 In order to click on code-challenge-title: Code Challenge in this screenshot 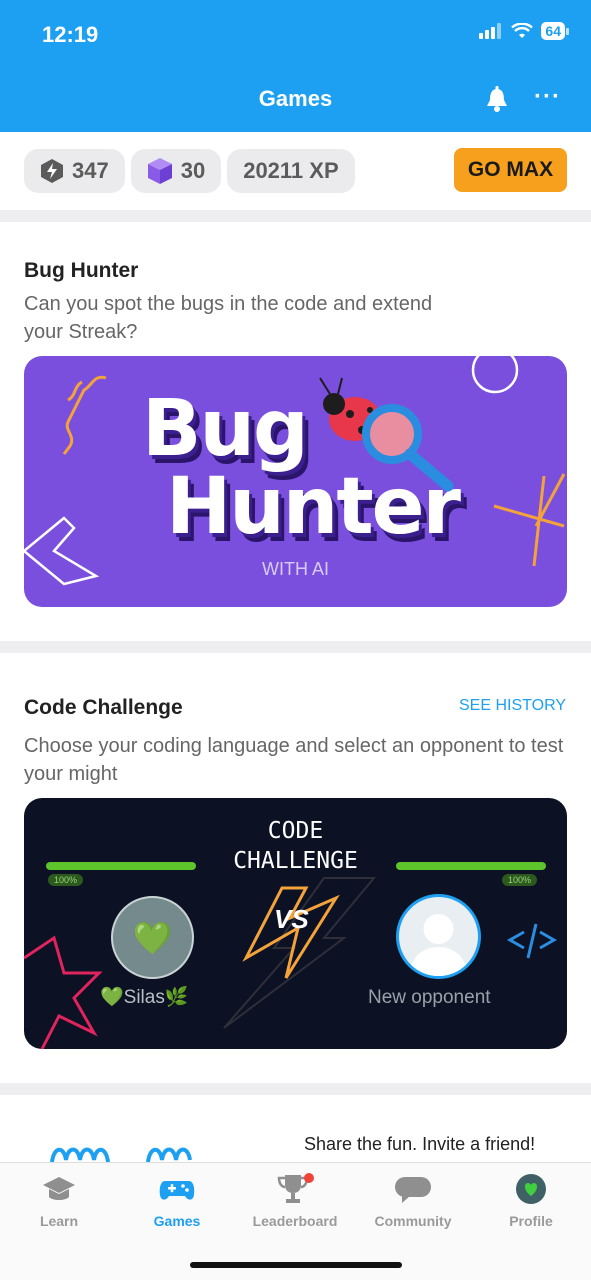, I will do `click(103, 707)`.